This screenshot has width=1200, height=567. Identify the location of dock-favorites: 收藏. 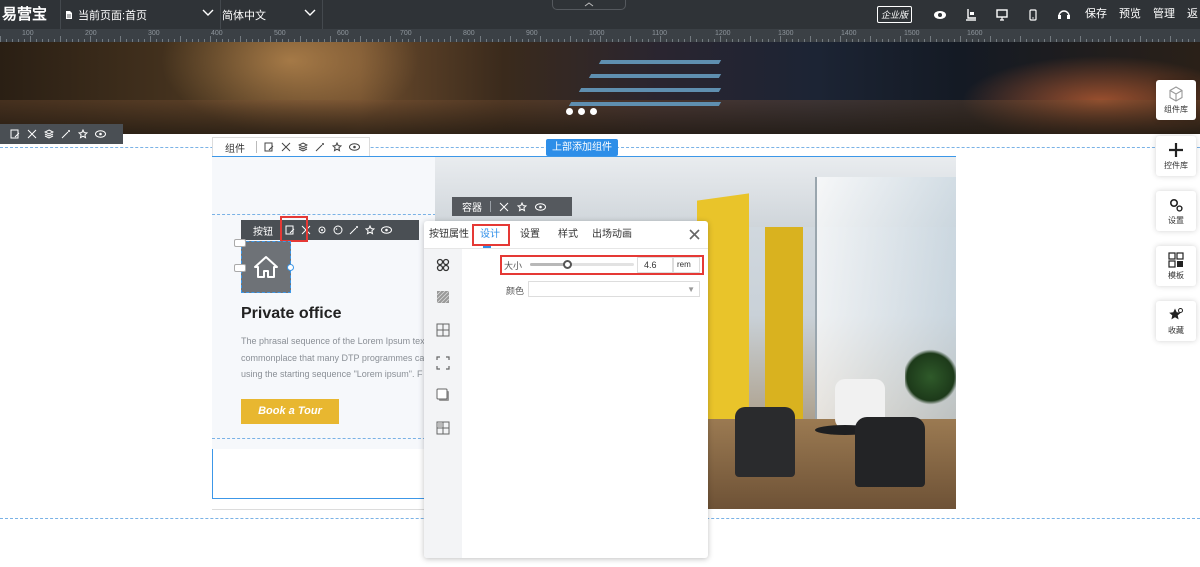
(1176, 321).